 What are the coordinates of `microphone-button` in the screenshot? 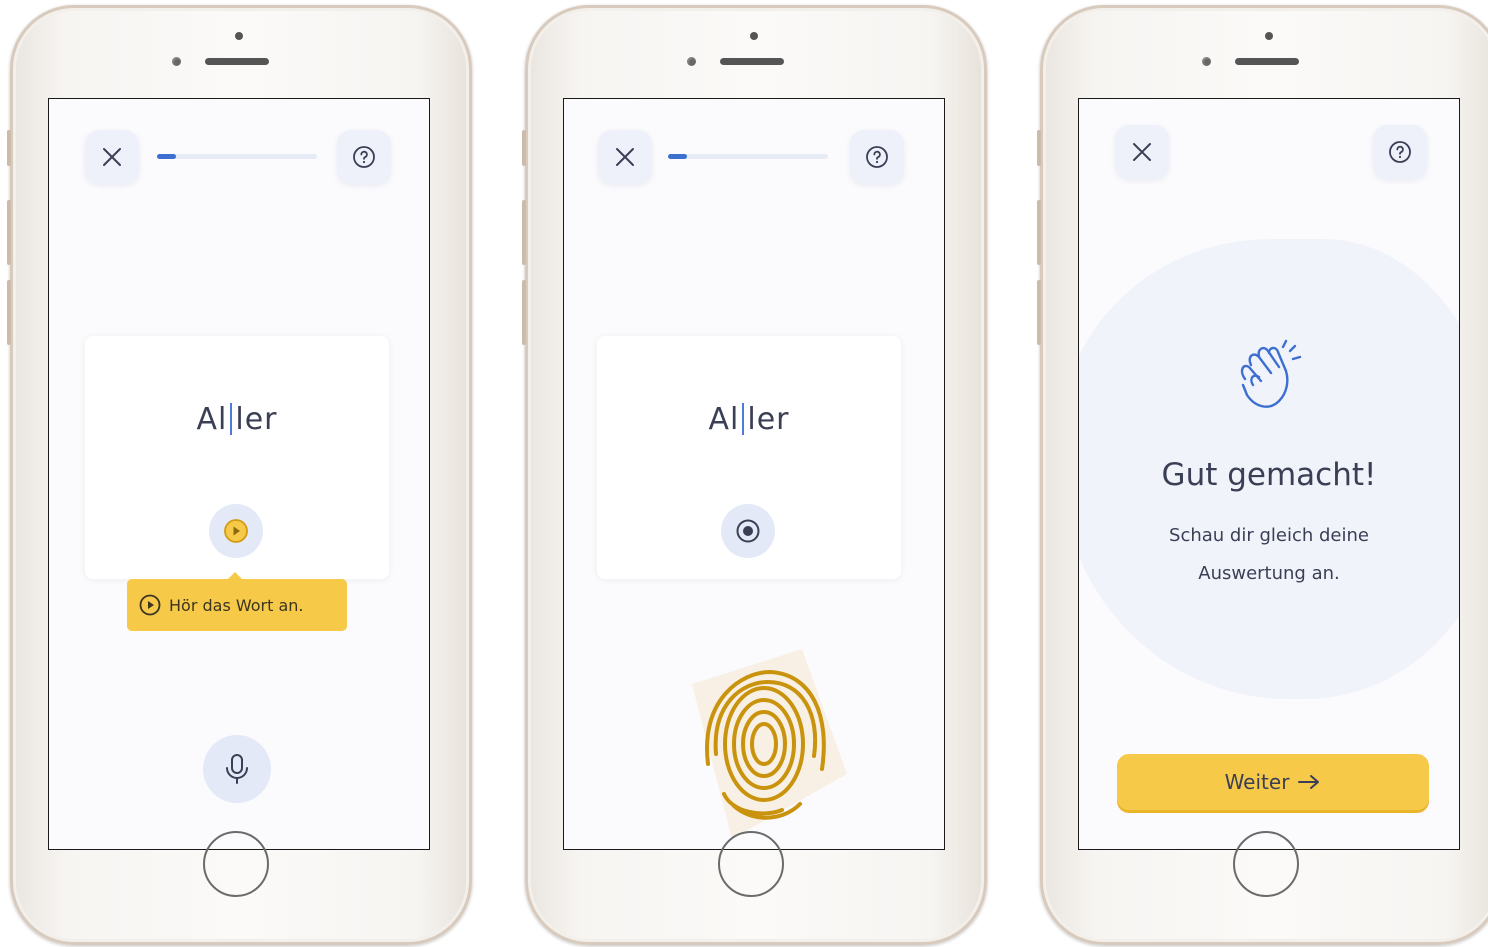 It's located at (237, 769).